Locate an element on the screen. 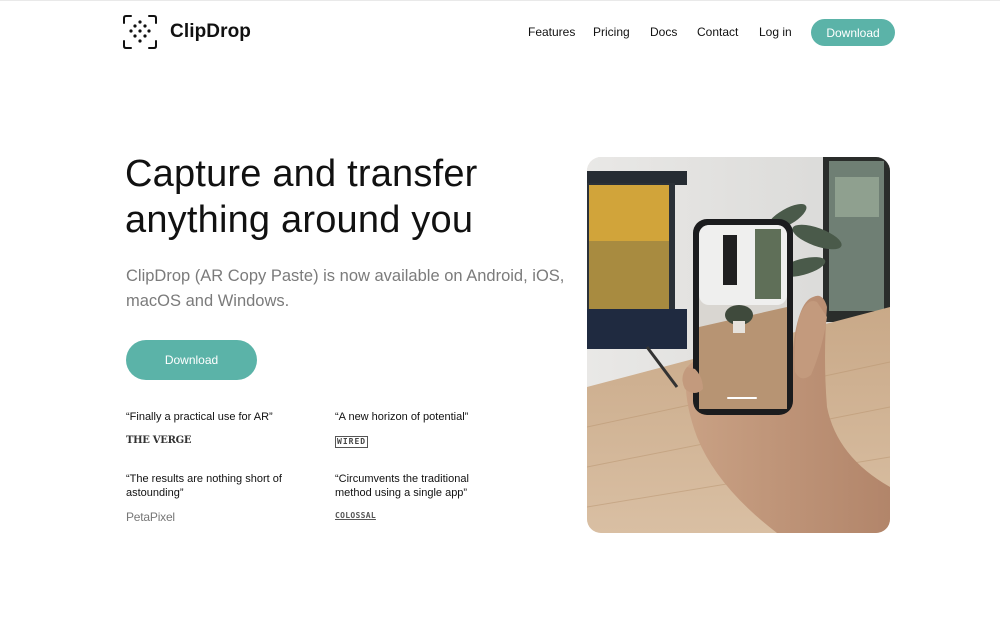 This screenshot has height=625, width=1000. nav-pricing: Pricing is located at coordinates (611, 32).